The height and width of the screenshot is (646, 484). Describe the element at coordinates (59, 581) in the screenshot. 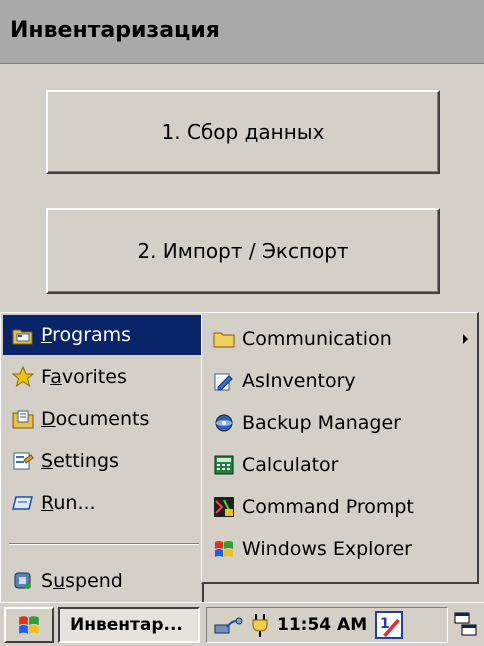

I see `suspend-label-accel: u` at that location.